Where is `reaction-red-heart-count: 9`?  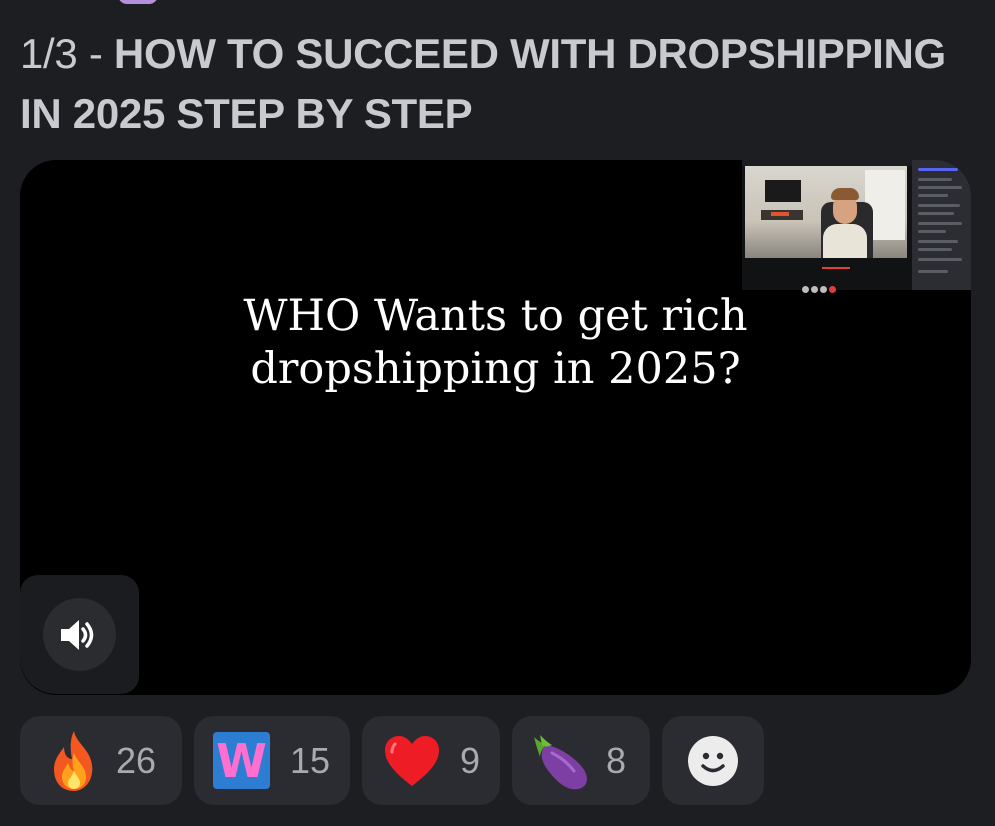 reaction-red-heart-count: 9 is located at coordinates (470, 760).